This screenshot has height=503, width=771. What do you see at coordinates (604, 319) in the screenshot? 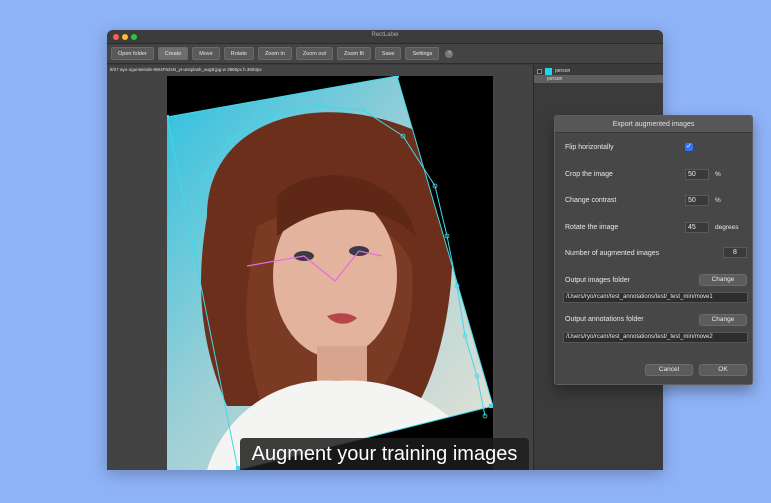
I see `output-annotations-folder-label: Output annotations folder` at bounding box center [604, 319].